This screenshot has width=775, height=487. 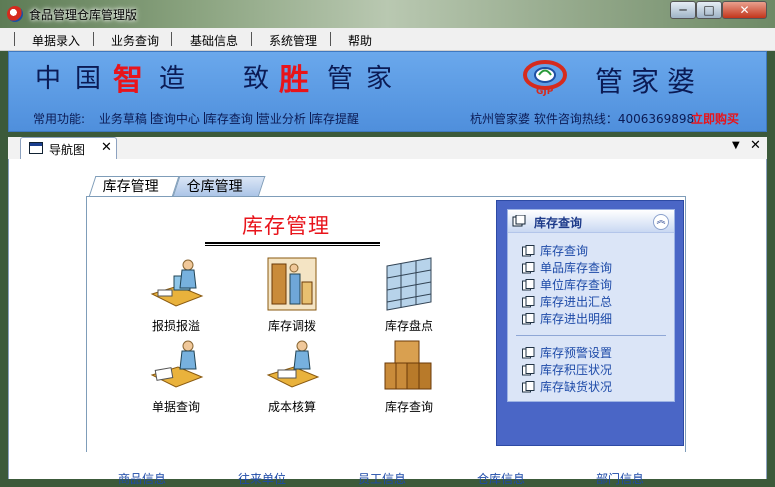 What do you see at coordinates (683, 10) in the screenshot?
I see `minimize-button: ─` at bounding box center [683, 10].